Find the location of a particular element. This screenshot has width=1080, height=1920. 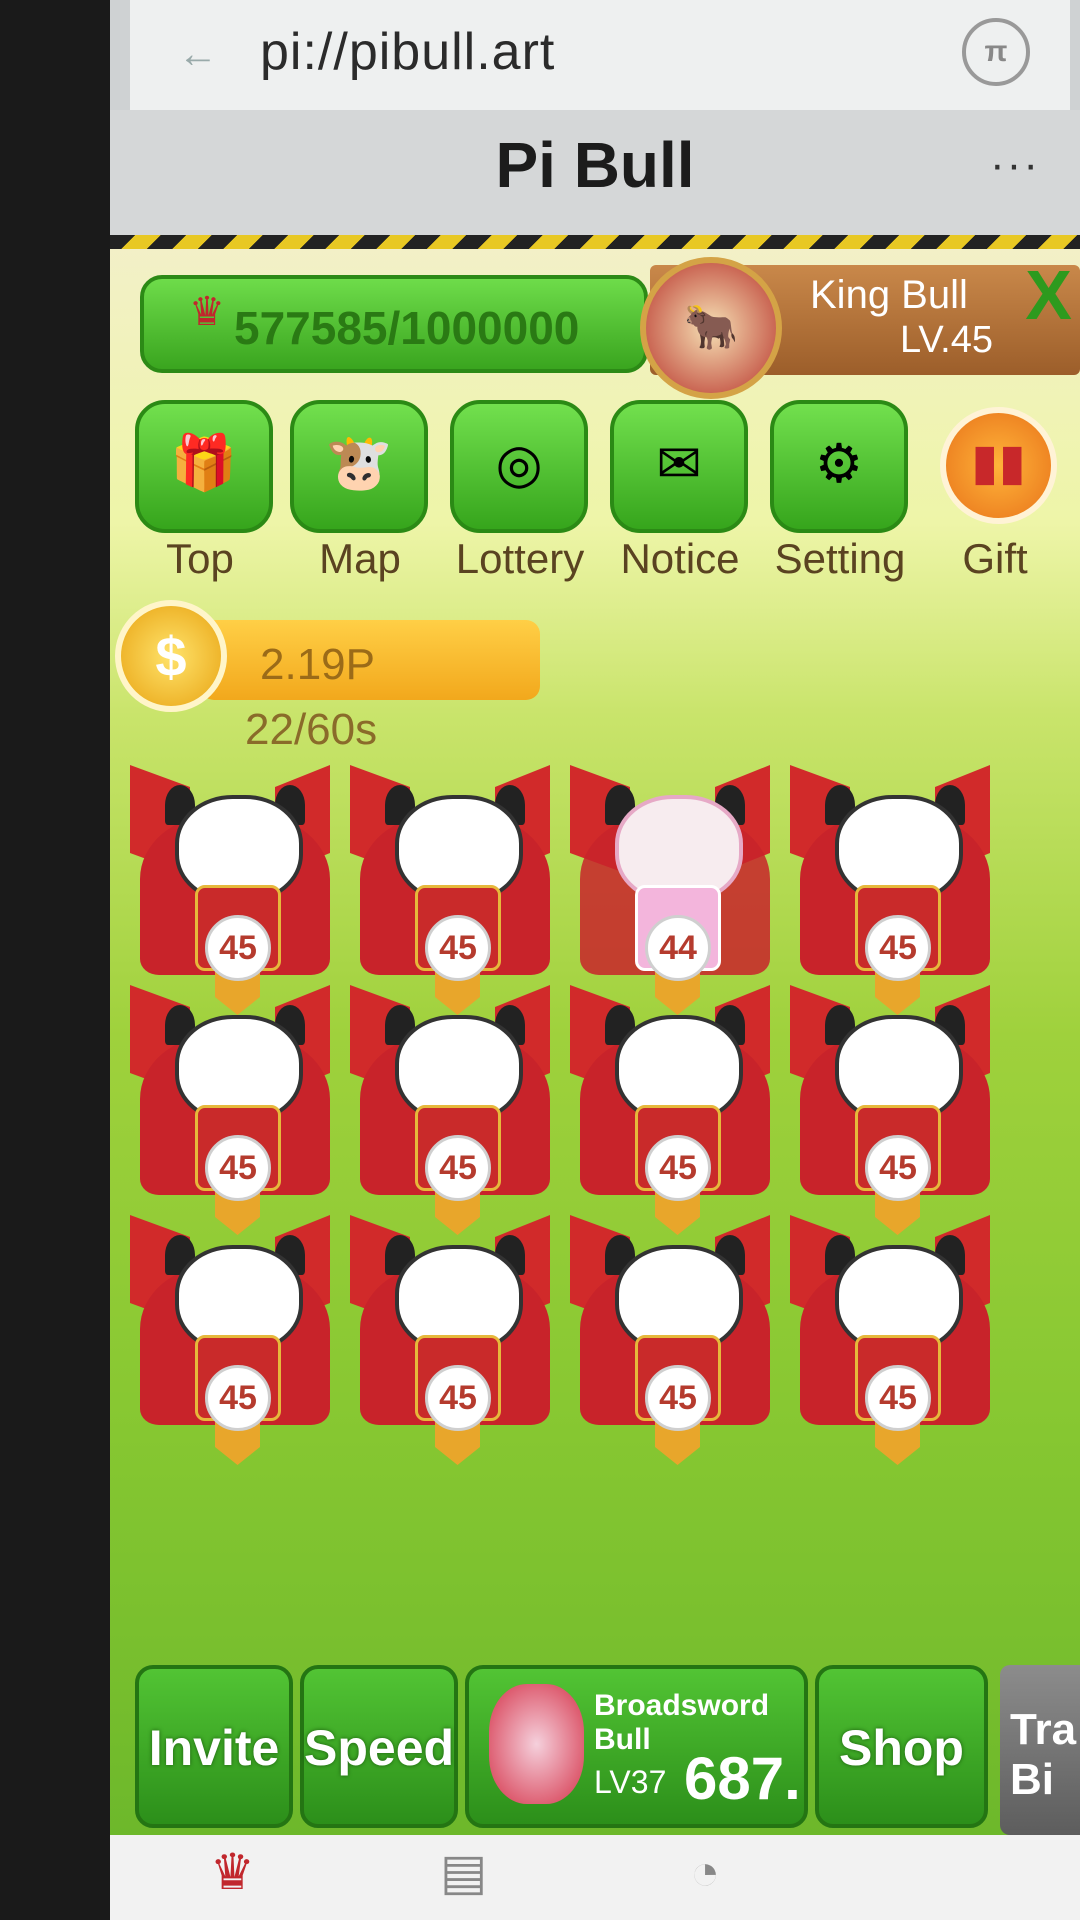

map-label: Map is located at coordinates (360, 558).